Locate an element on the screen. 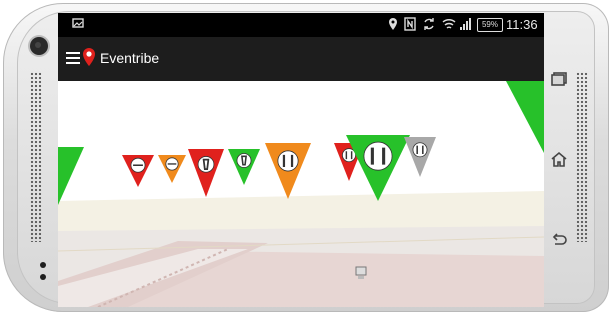 The image size is (612, 315). battery-icon: 59% is located at coordinates (490, 25).